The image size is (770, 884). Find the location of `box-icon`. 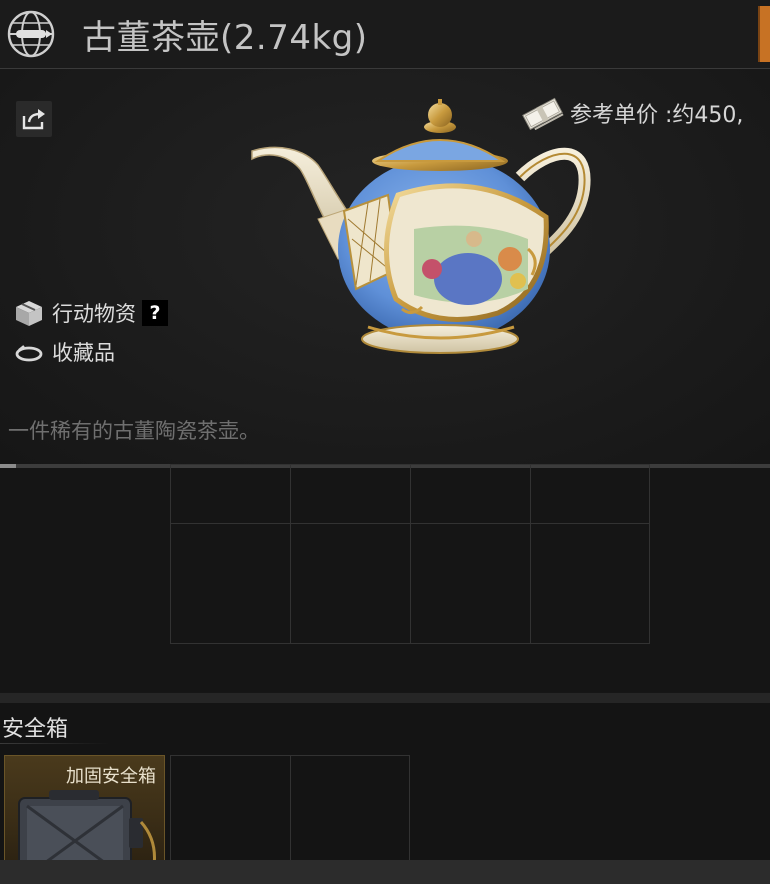

box-icon is located at coordinates (29, 313).